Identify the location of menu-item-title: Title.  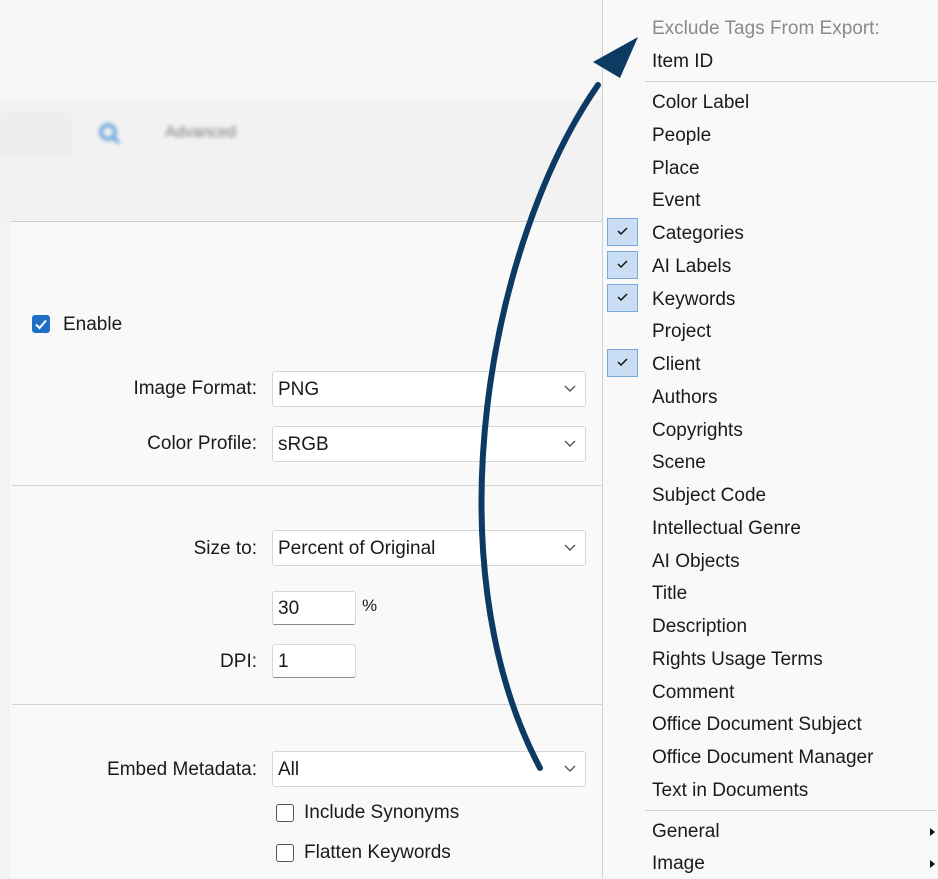
(770, 594).